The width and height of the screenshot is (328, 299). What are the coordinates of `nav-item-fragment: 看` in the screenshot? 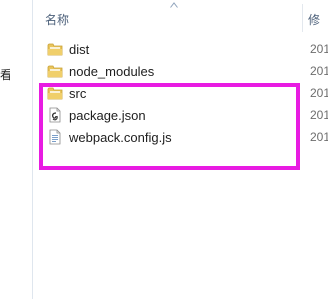 It's located at (5, 74).